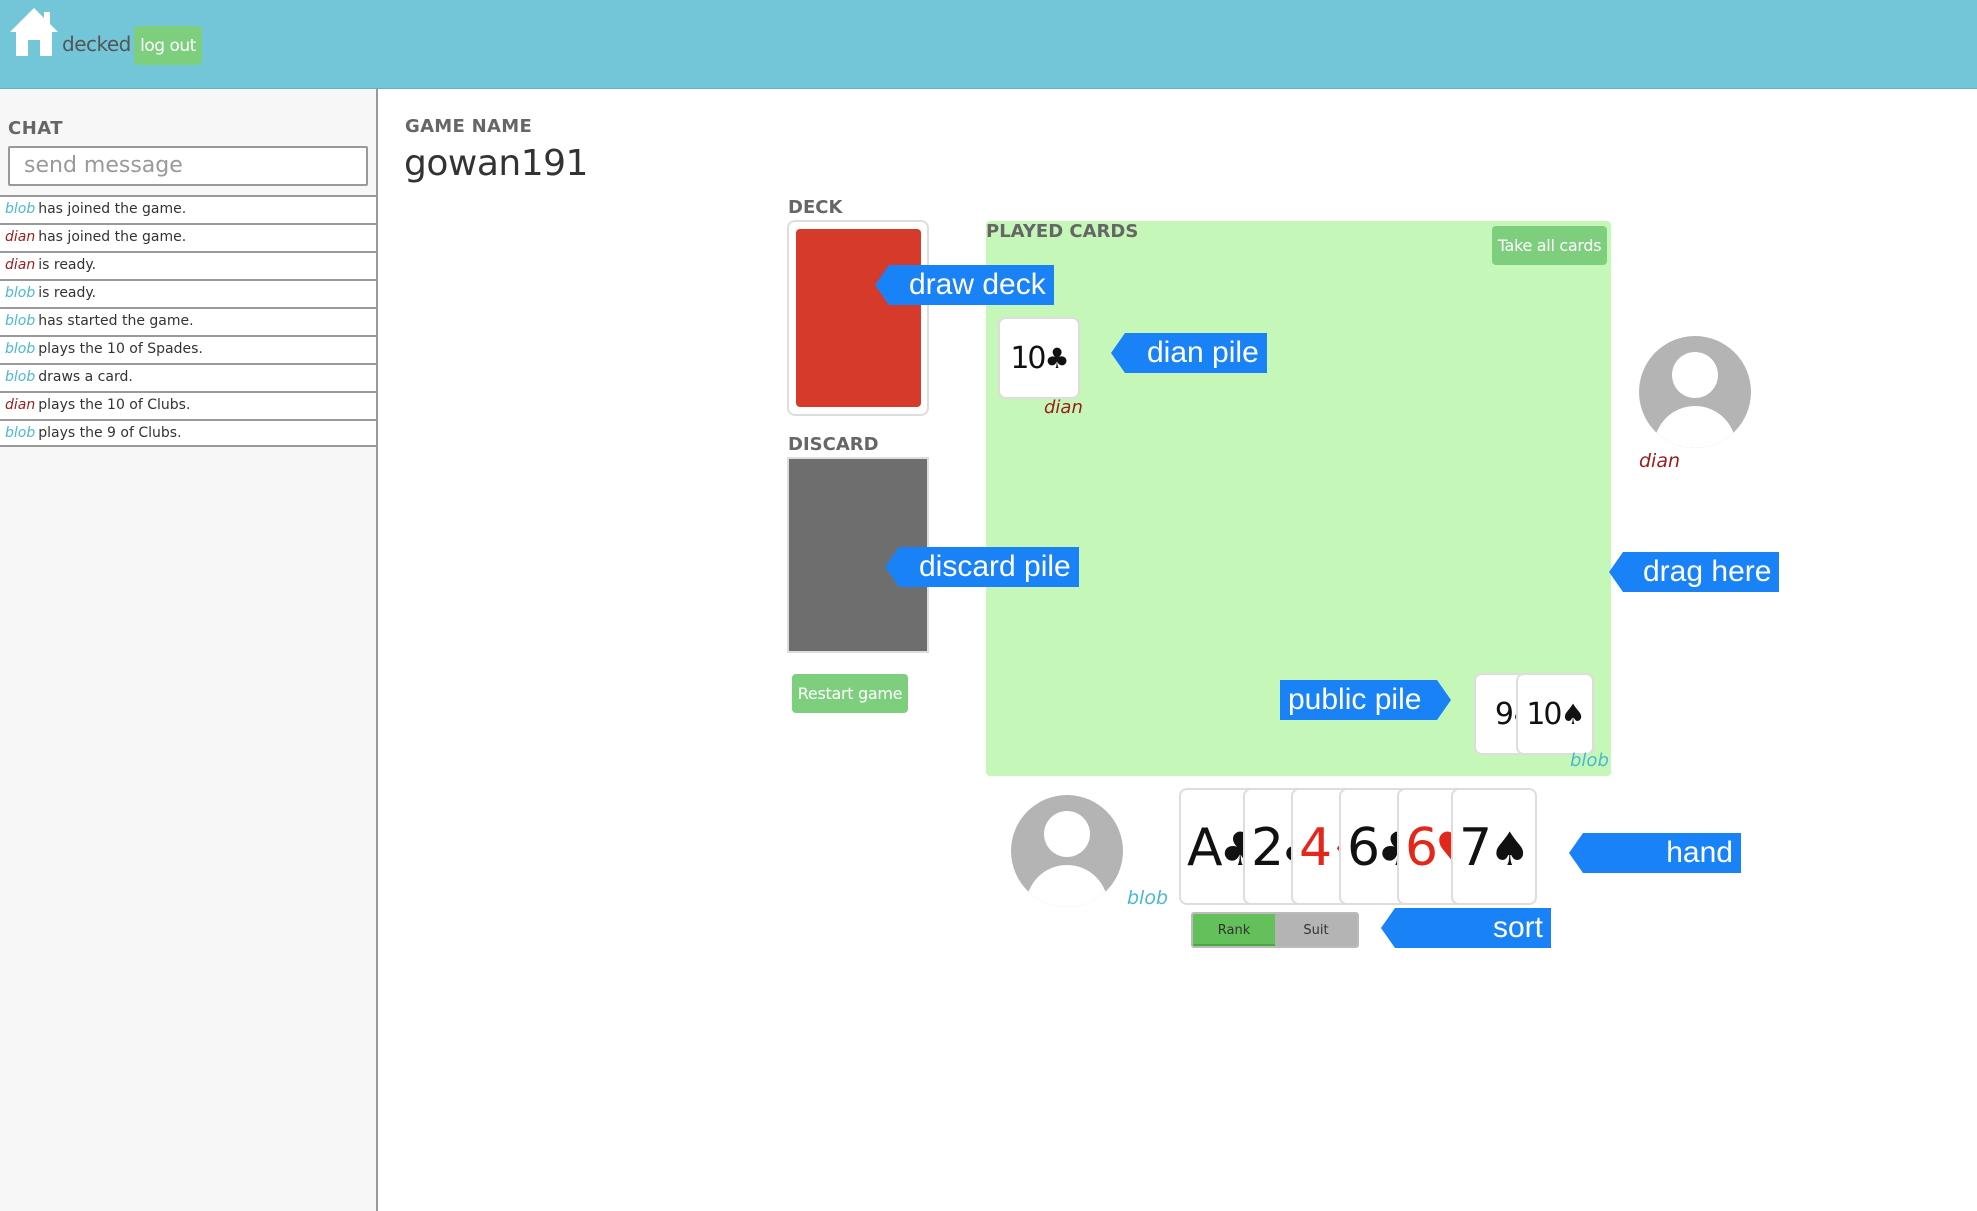  What do you see at coordinates (96, 44) in the screenshot?
I see `brand-name: decked` at bounding box center [96, 44].